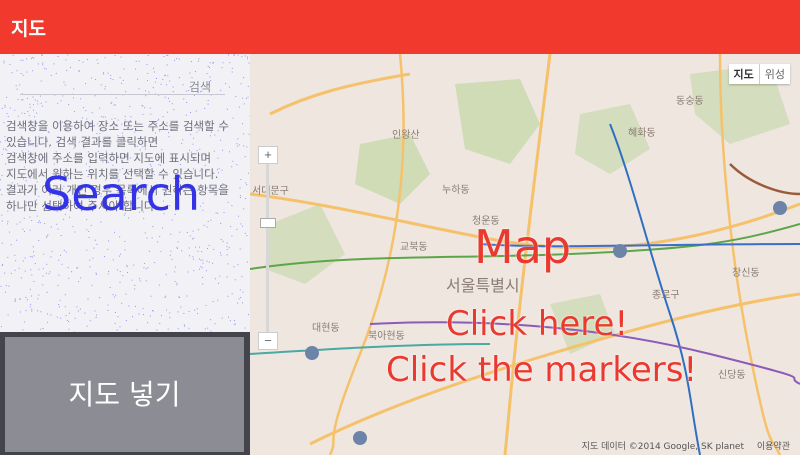 The height and width of the screenshot is (455, 800). Describe the element at coordinates (662, 447) in the screenshot. I see `map-data-credit: 지도 데이터 ©2014 Google, SK planet` at that location.